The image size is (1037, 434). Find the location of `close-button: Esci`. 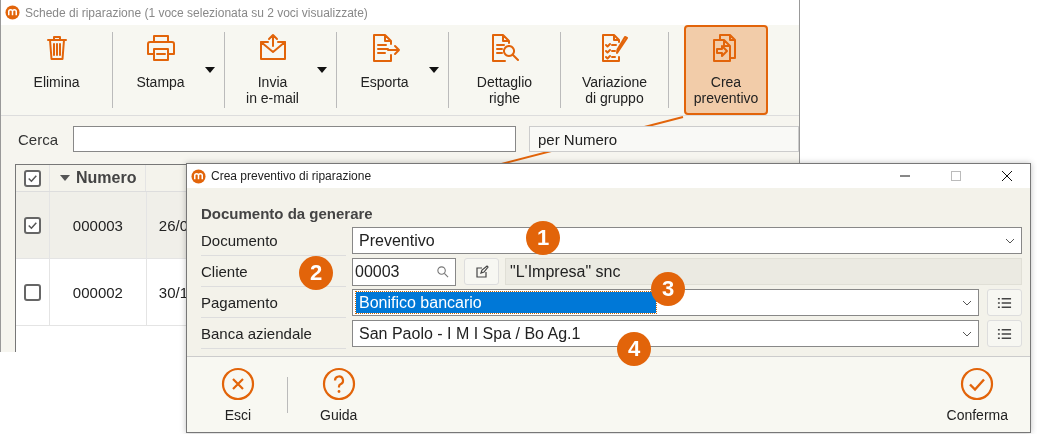

close-button: Esci is located at coordinates (238, 394).